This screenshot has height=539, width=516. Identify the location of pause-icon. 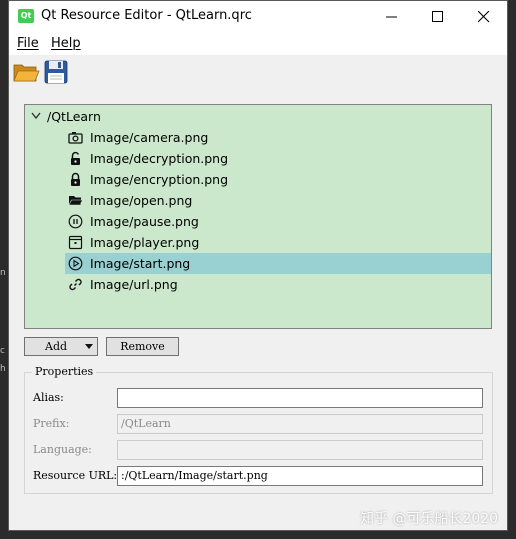
(75, 221).